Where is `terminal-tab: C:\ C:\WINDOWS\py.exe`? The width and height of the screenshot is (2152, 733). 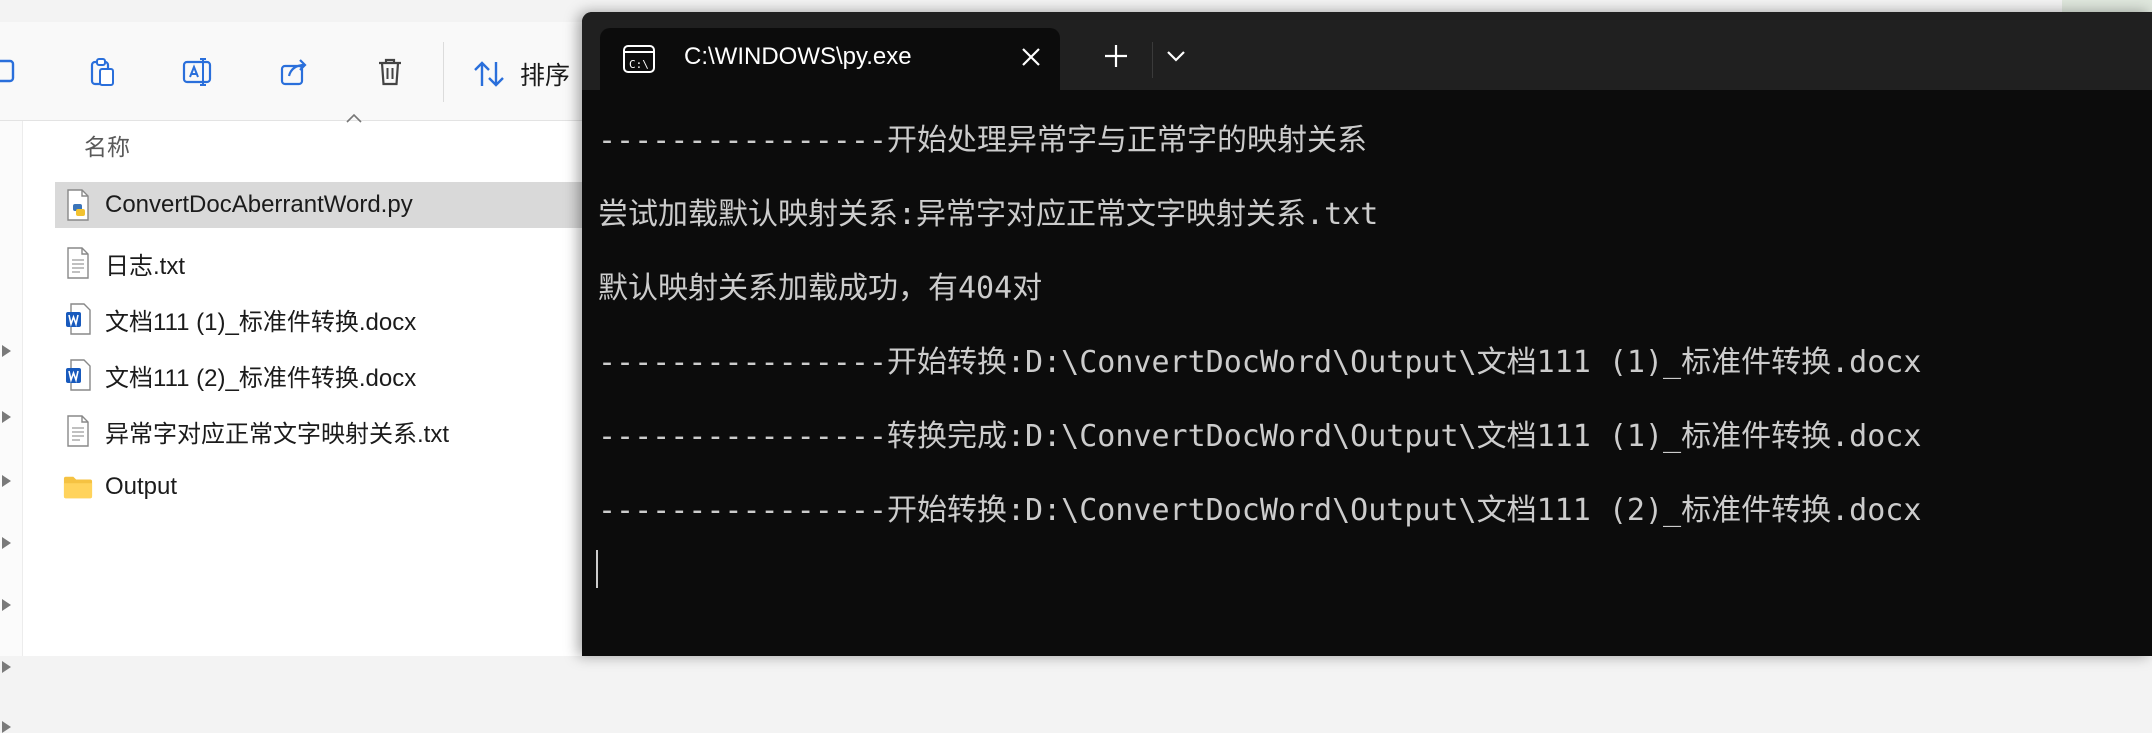
terminal-tab: C:\ C:\WINDOWS\py.exe is located at coordinates (830, 59).